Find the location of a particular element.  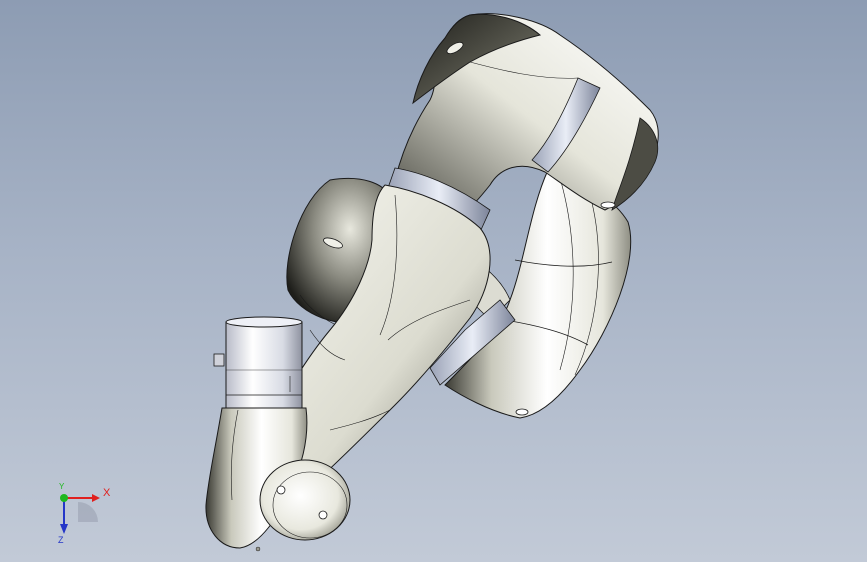

axis-triad-icon: X Y Z is located at coordinates (81, 515).